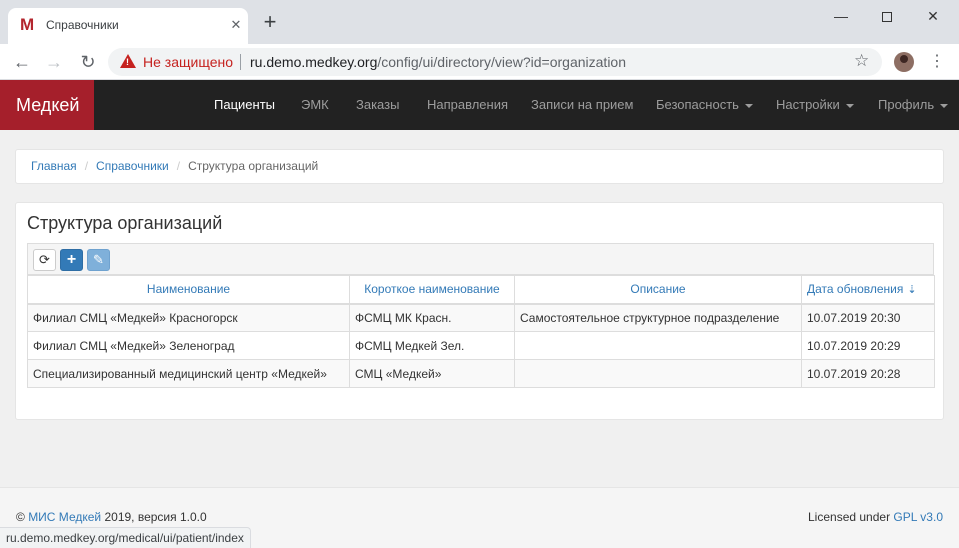 This screenshot has height=548, width=959. Describe the element at coordinates (132, 166) in the screenshot. I see `breadcrumb-directories: Справочники` at that location.